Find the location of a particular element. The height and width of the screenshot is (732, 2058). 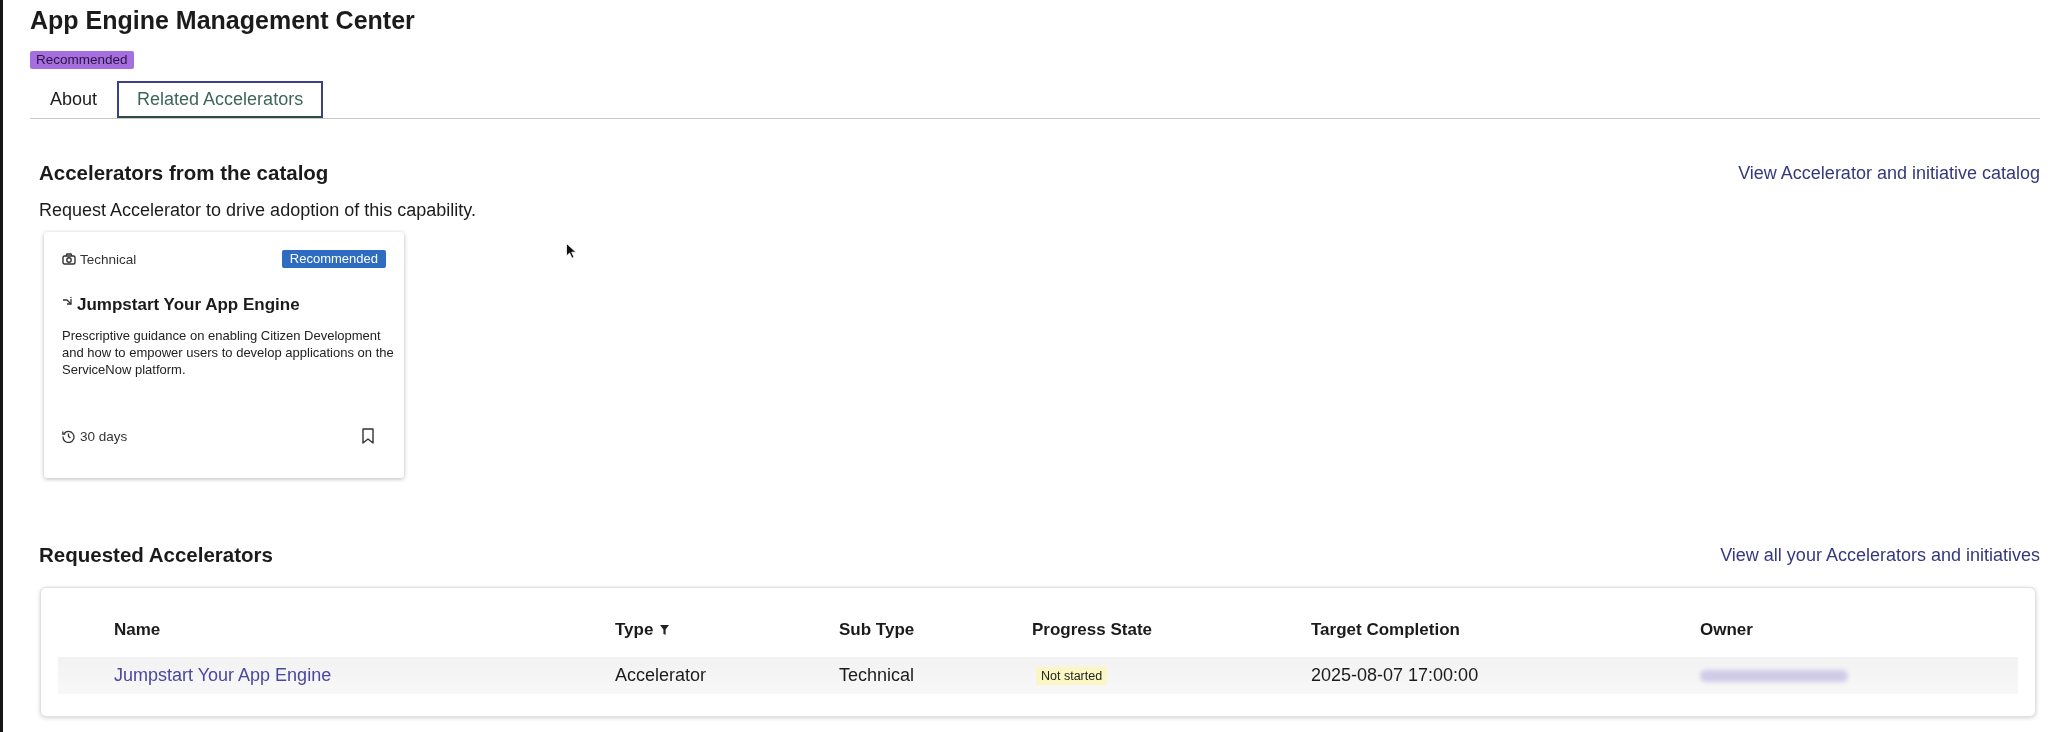

accelerator-card: Technical Recommended Jumpstart Your App Engine Prescriptive guidance on enabling Citizen Development and how to empower users to develop applications on the ServiceNow platform. 30 days is located at coordinates (224, 355).